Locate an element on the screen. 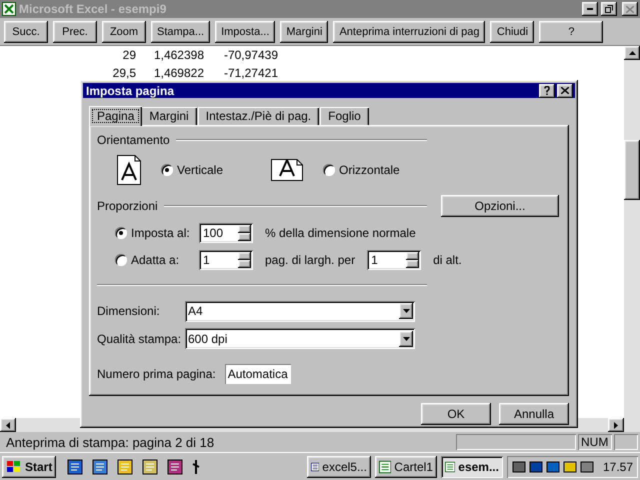  spreadsheet-app-icon is located at coordinates (9, 9).